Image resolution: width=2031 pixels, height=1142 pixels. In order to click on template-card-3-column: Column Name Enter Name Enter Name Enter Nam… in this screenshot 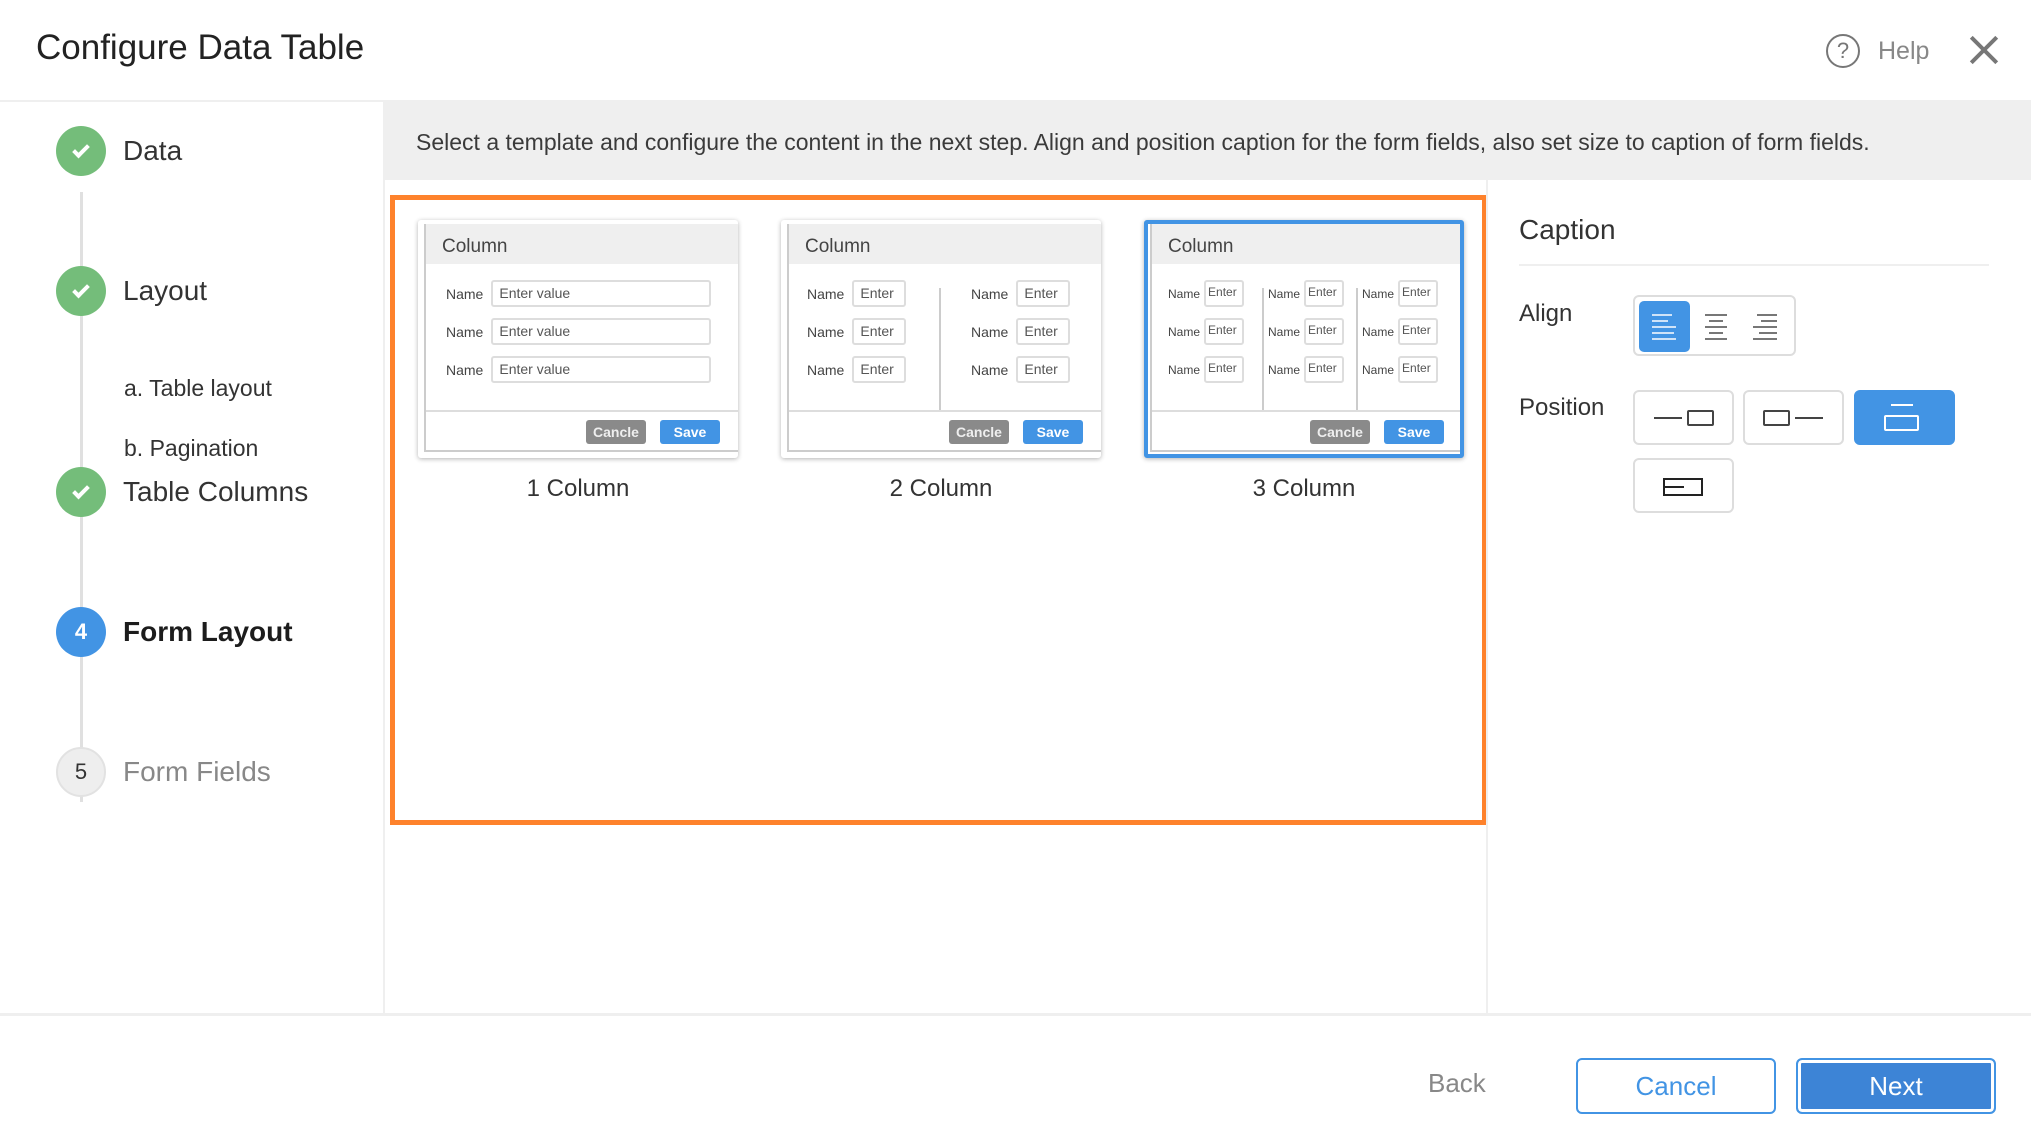, I will do `click(1304, 339)`.